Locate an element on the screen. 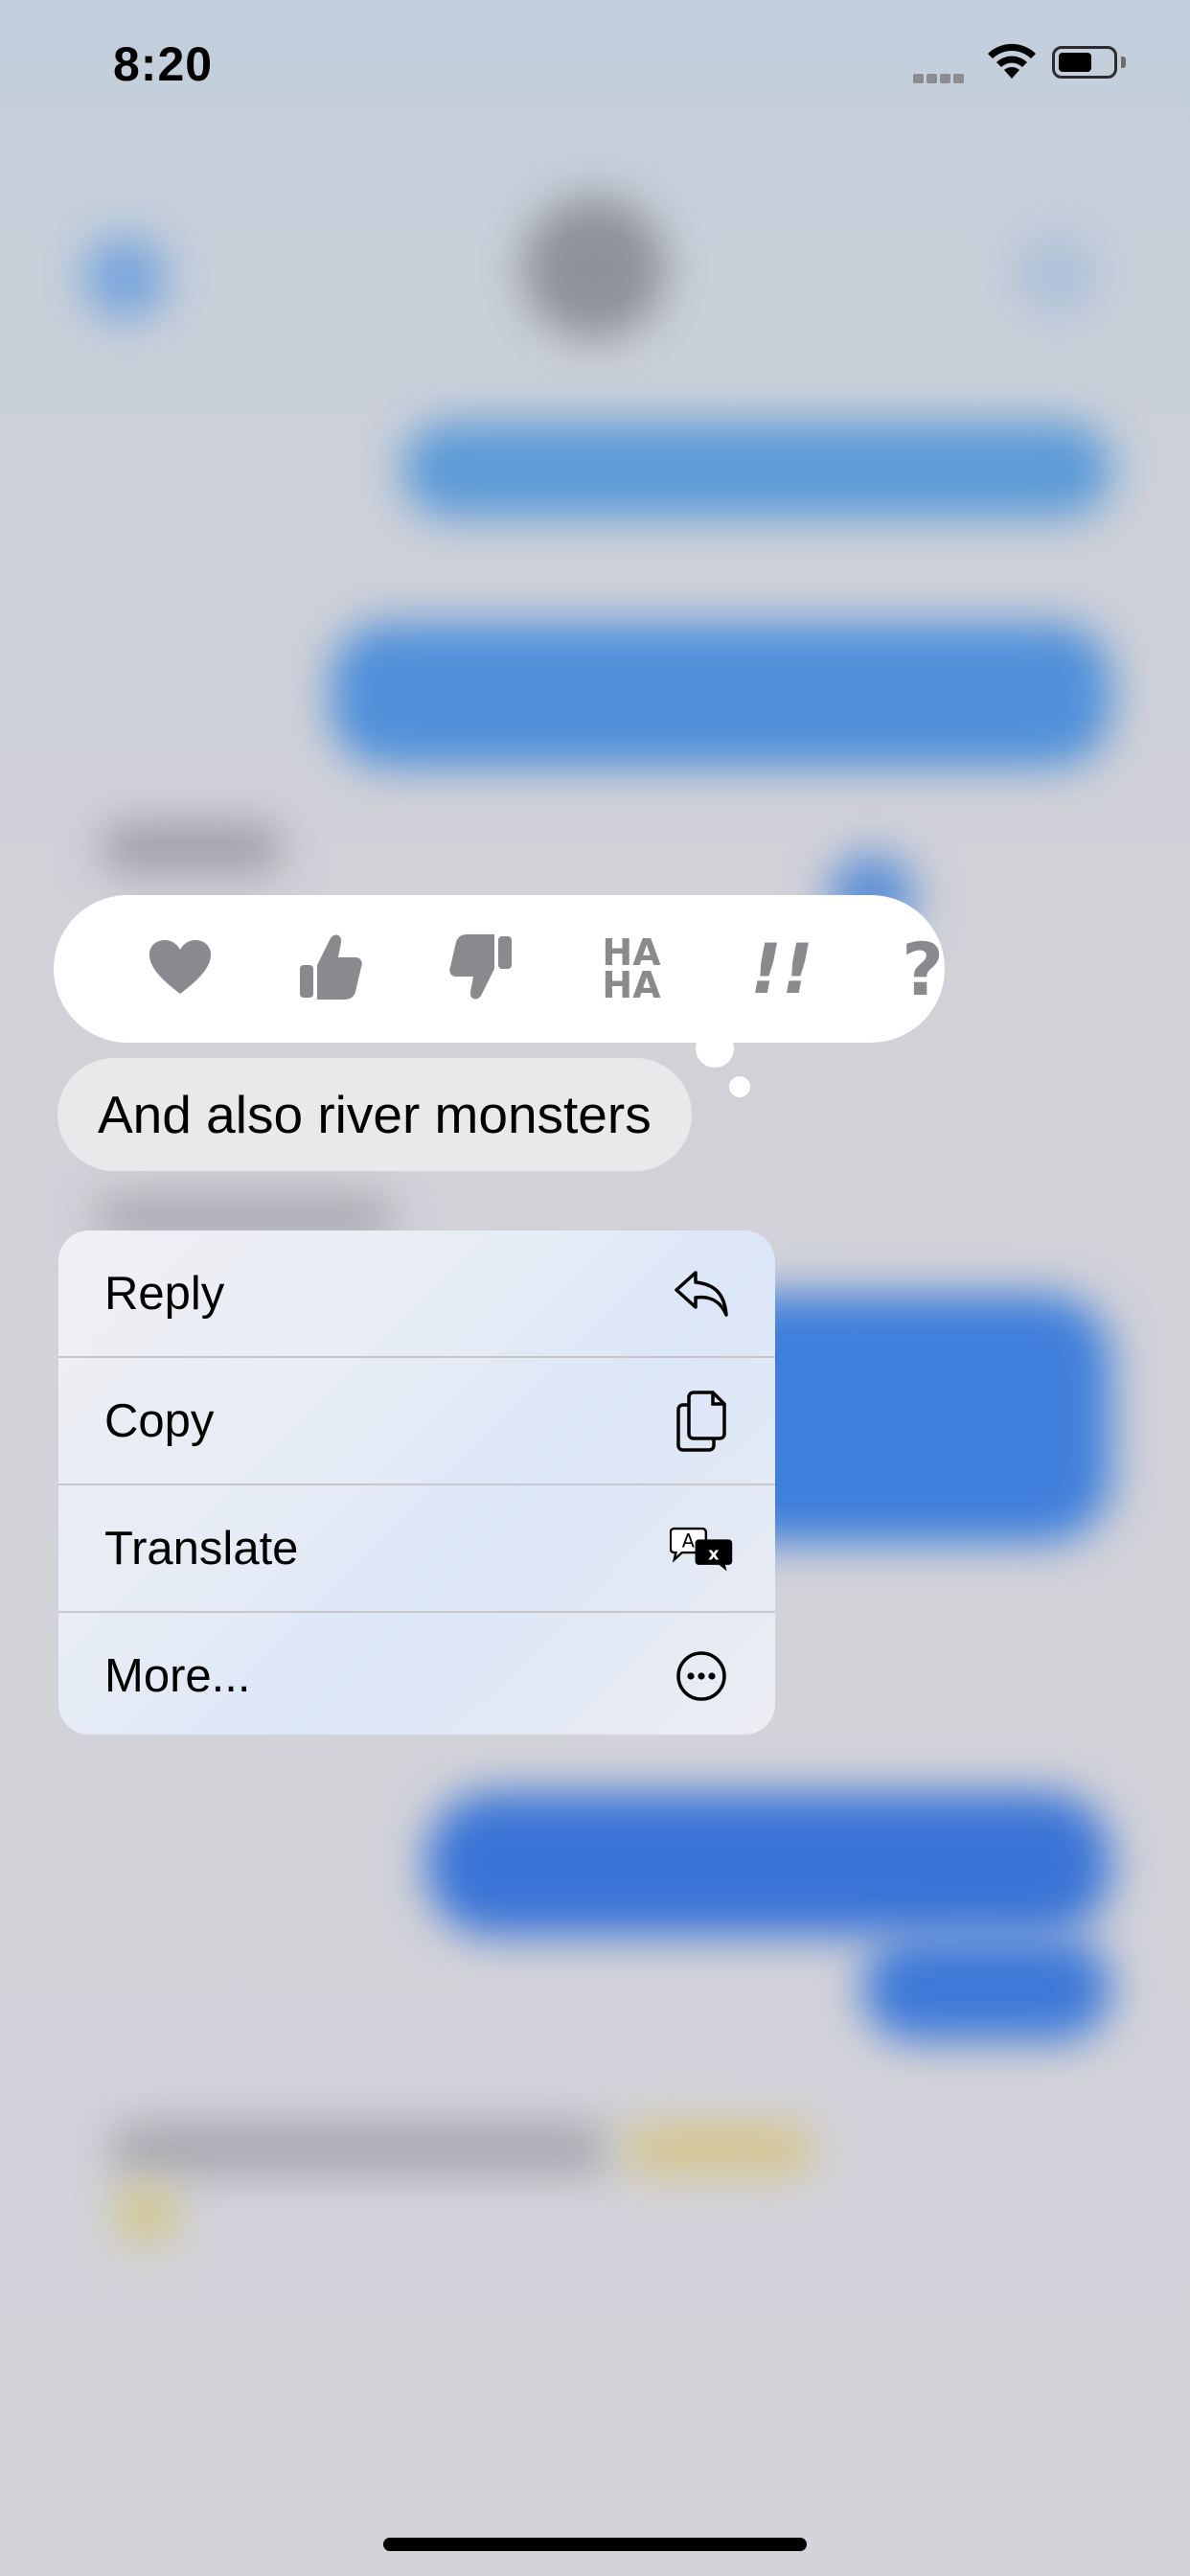  reaction-thumbs-down is located at coordinates (481, 969).